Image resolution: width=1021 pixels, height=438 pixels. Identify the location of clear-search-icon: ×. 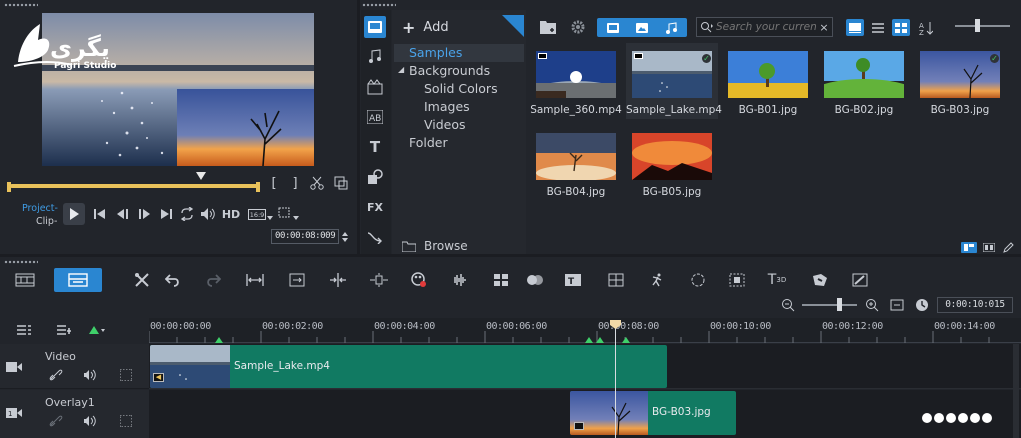
(824, 27).